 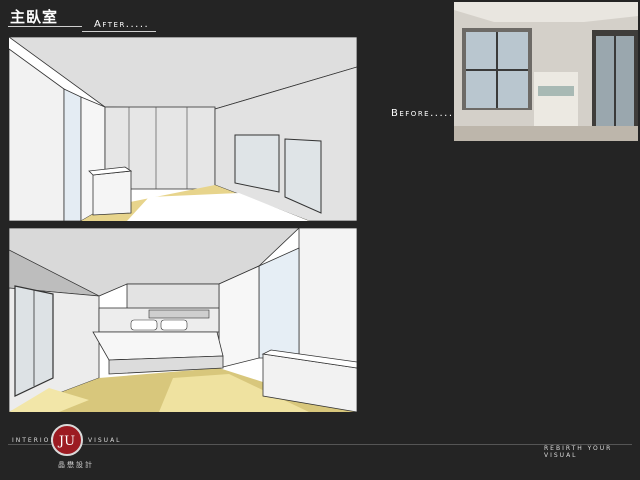 I want to click on logo-text: JU, so click(x=66, y=441).